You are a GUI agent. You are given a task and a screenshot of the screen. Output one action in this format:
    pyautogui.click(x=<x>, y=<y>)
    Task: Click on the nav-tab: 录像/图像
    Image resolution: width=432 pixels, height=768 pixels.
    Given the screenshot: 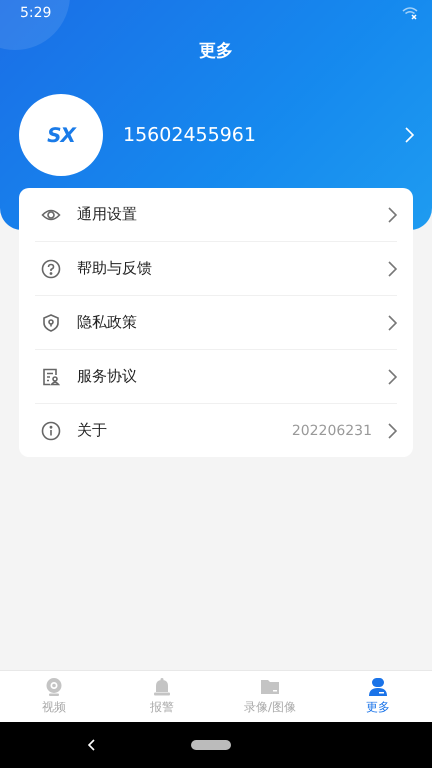 What is the action you would take?
    pyautogui.click(x=270, y=696)
    